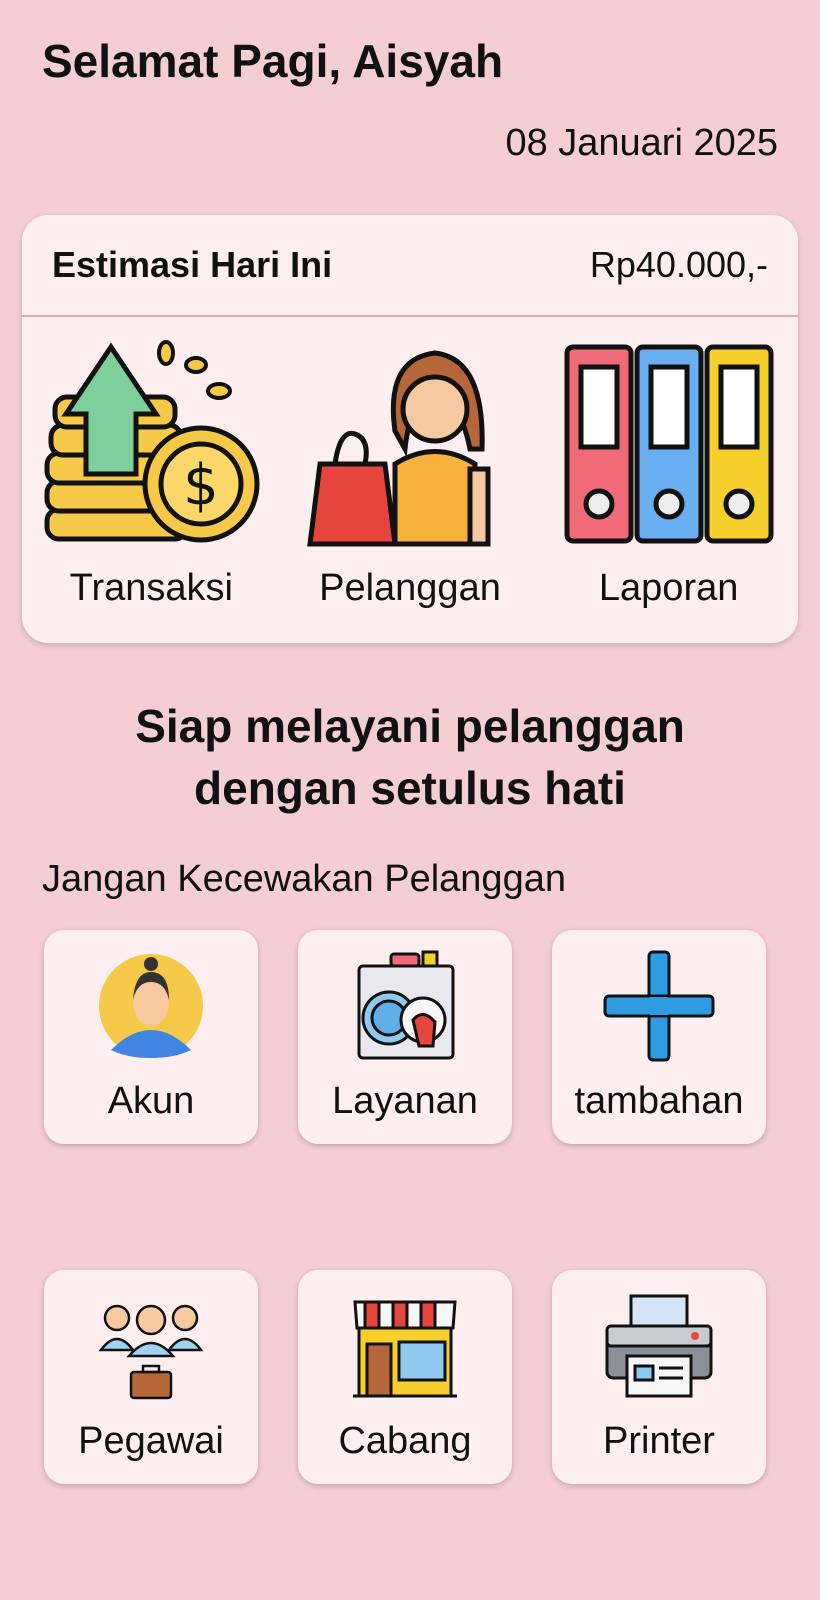 The image size is (820, 1600). What do you see at coordinates (669, 444) in the screenshot?
I see `binders-icon` at bounding box center [669, 444].